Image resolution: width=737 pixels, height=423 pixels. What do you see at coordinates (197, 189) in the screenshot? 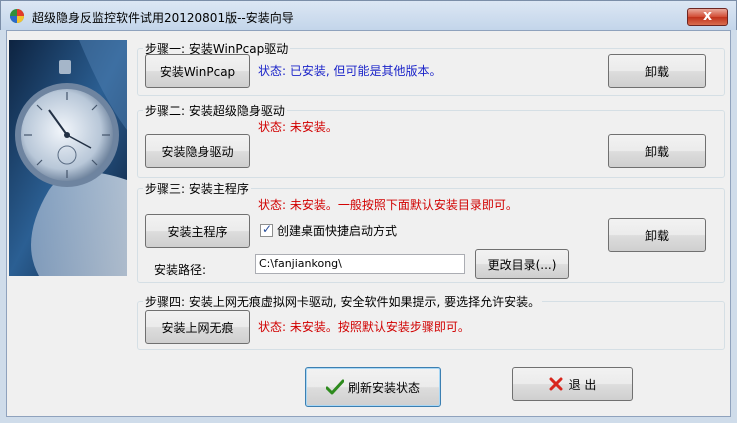
I see `step3-legend: 步骤三: 安装主程序` at bounding box center [197, 189].